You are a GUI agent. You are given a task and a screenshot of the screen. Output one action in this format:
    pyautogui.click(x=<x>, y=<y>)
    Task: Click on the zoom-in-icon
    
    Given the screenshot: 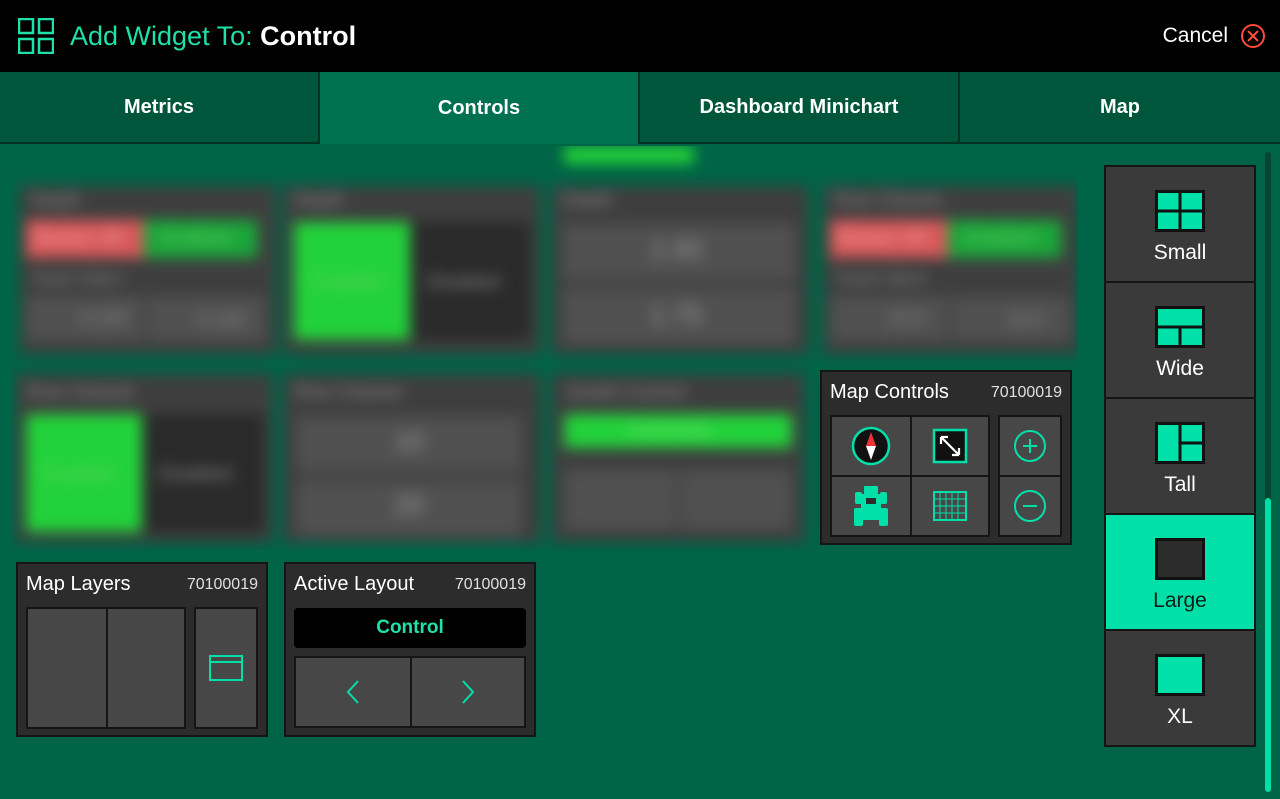 What is the action you would take?
    pyautogui.click(x=1030, y=446)
    